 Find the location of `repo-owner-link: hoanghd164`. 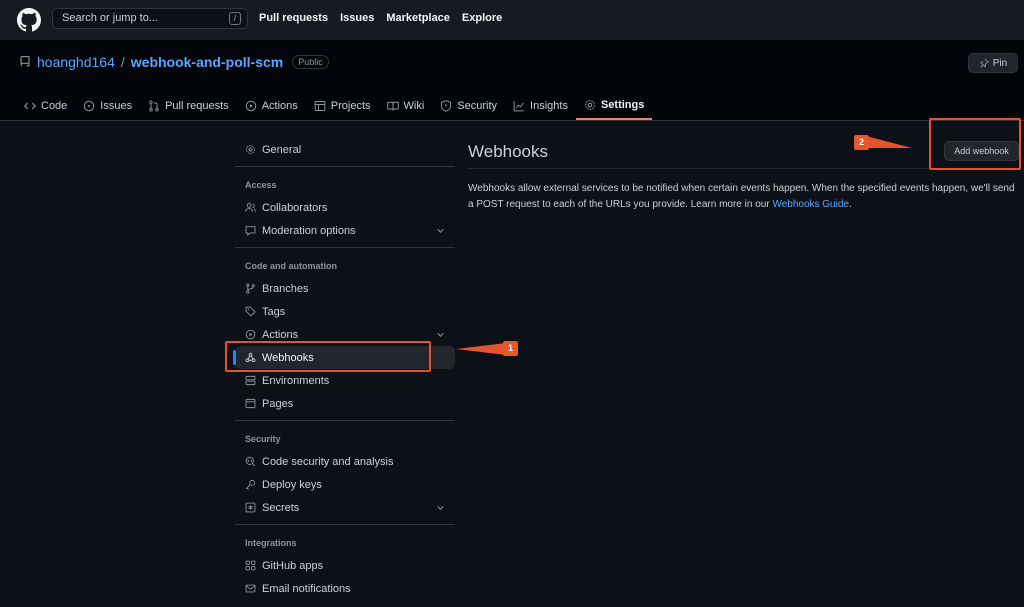

repo-owner-link: hoanghd164 is located at coordinates (76, 62).